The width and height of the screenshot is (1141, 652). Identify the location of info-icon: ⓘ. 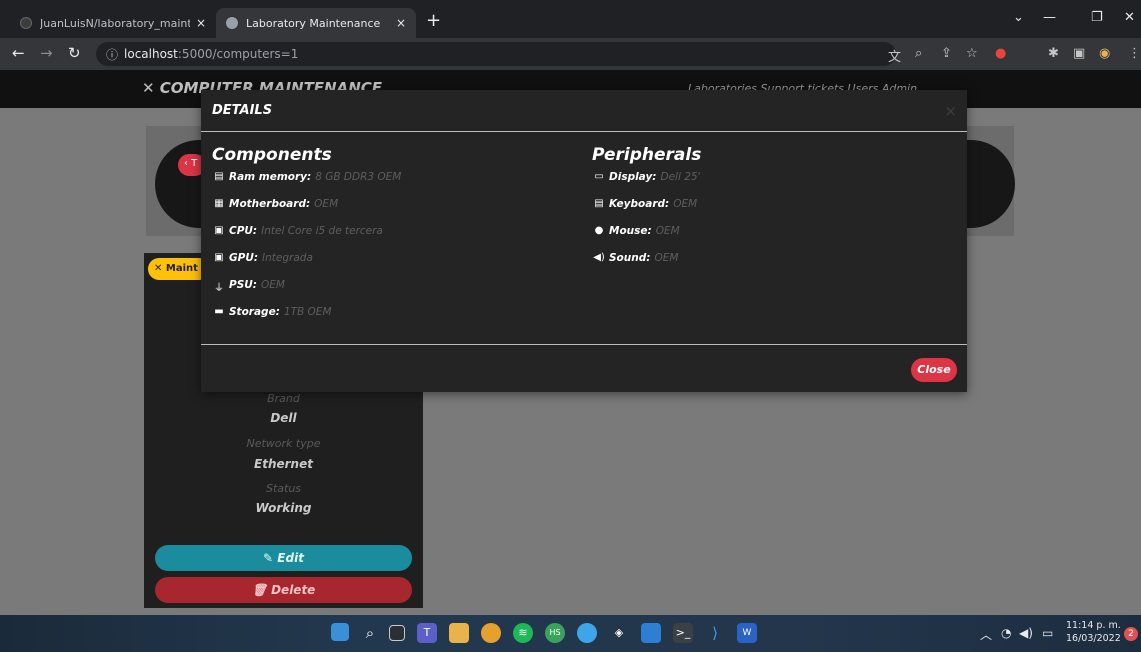
(112, 54).